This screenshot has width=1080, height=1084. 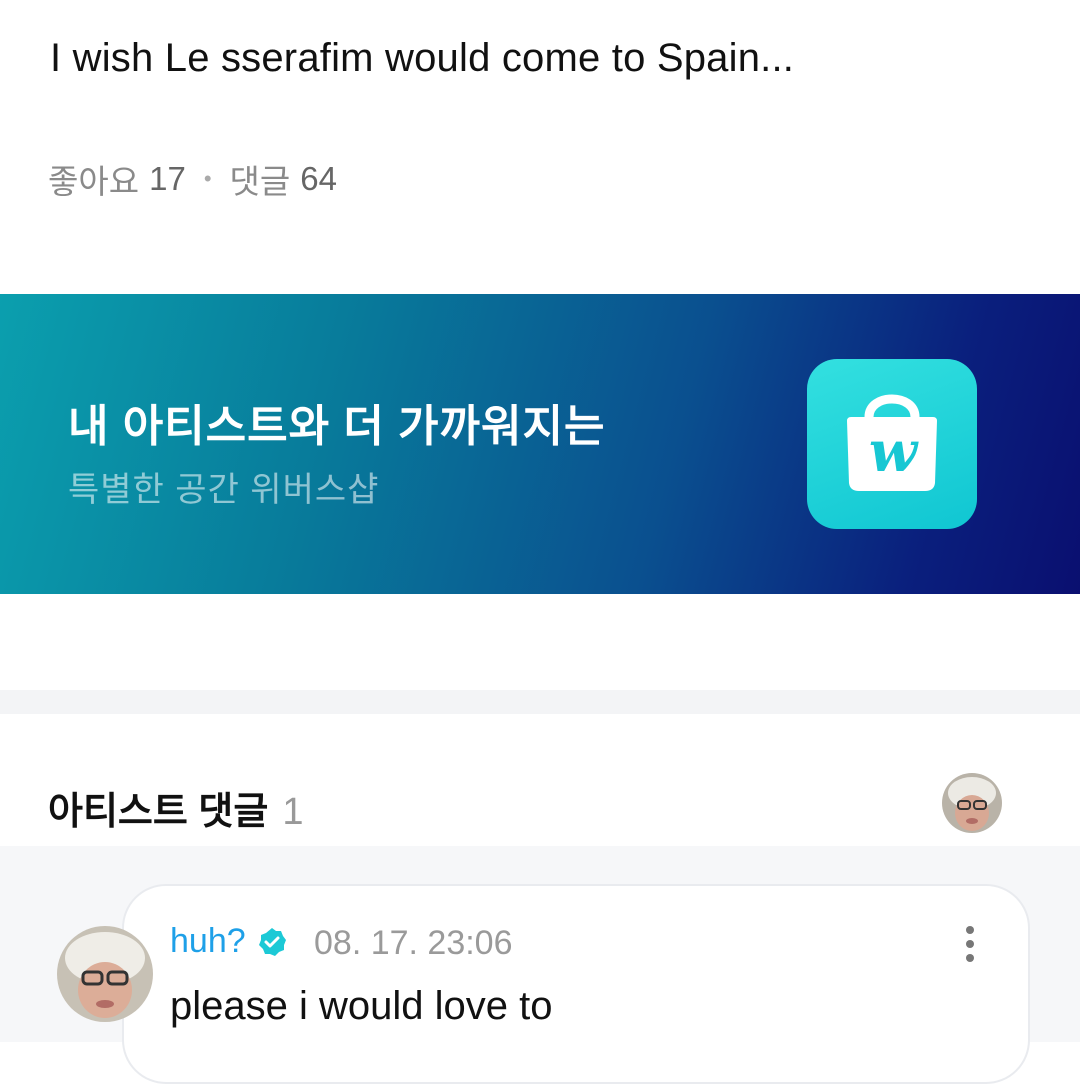 What do you see at coordinates (272, 942) in the screenshot?
I see `verified-badge-icon` at bounding box center [272, 942].